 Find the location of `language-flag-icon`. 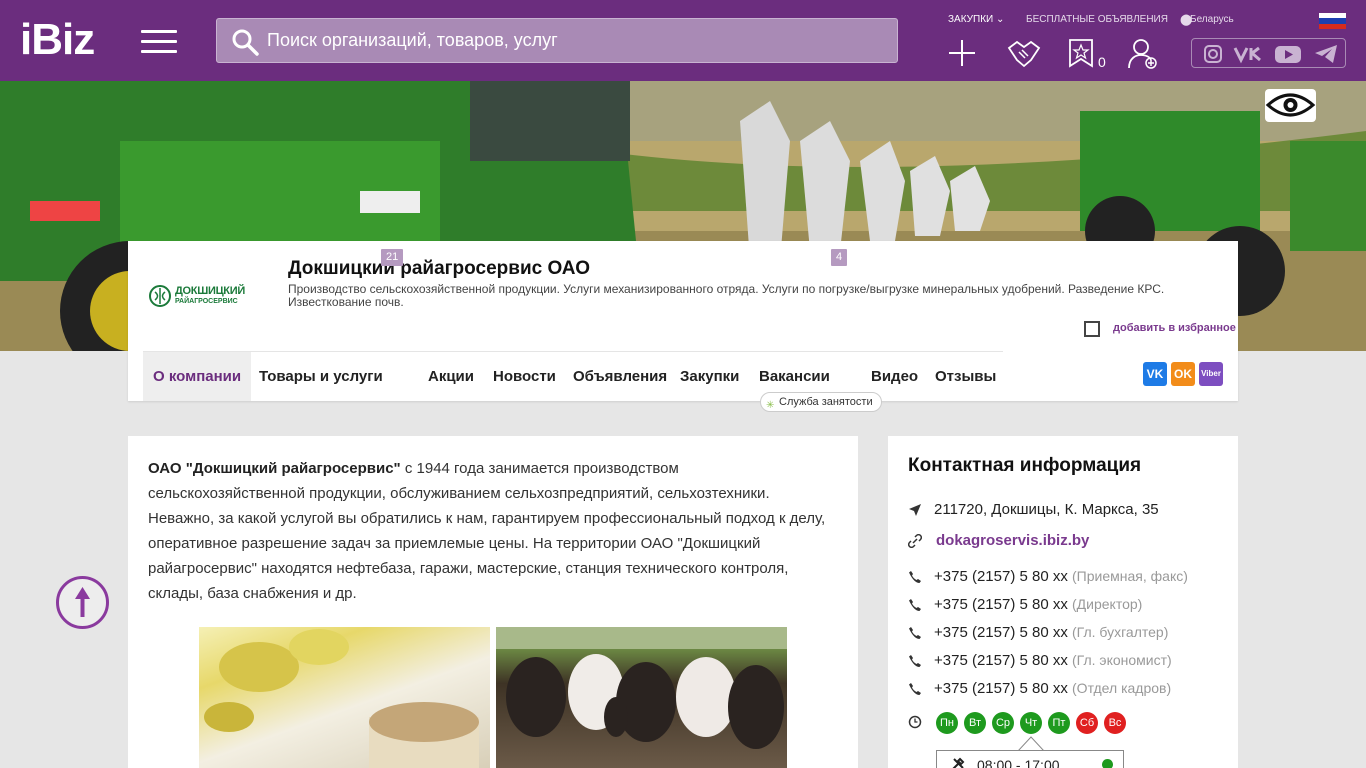

language-flag-icon is located at coordinates (1332, 21).